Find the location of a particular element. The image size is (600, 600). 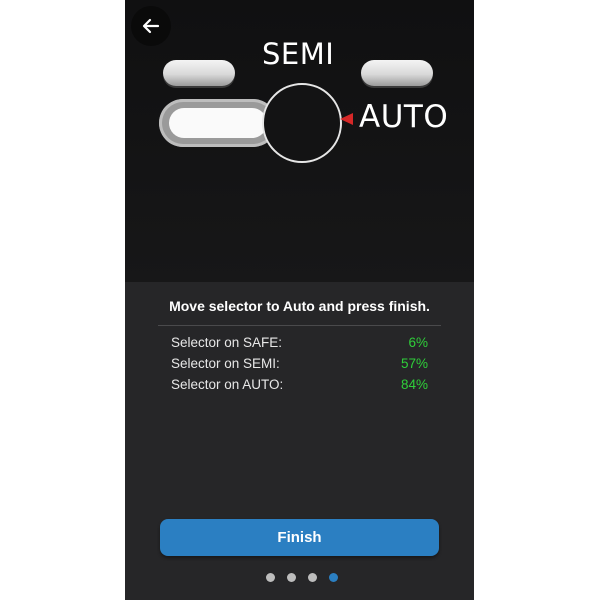

dial-pointer-icon is located at coordinates (346, 119).